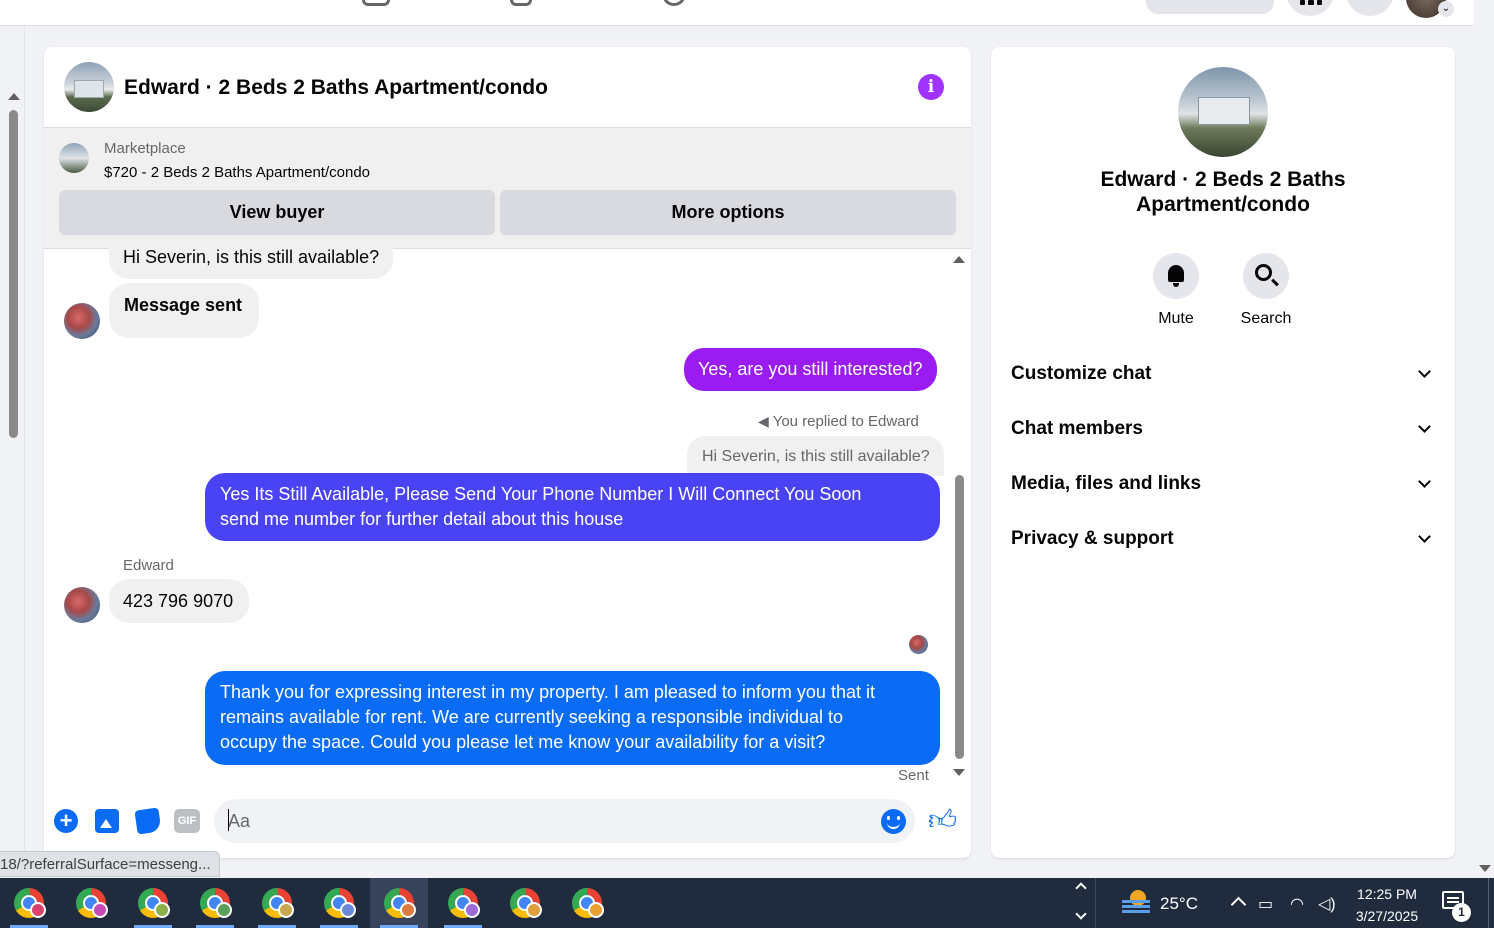 This screenshot has height=928, width=1494. What do you see at coordinates (959, 617) in the screenshot?
I see `chat-scrollbar-thumb` at bounding box center [959, 617].